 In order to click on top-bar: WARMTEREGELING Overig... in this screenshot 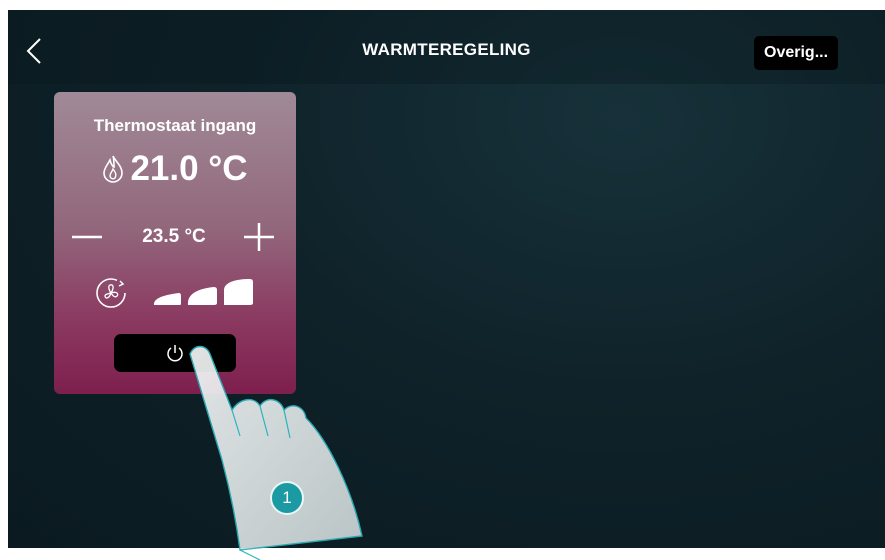, I will do `click(446, 47)`.